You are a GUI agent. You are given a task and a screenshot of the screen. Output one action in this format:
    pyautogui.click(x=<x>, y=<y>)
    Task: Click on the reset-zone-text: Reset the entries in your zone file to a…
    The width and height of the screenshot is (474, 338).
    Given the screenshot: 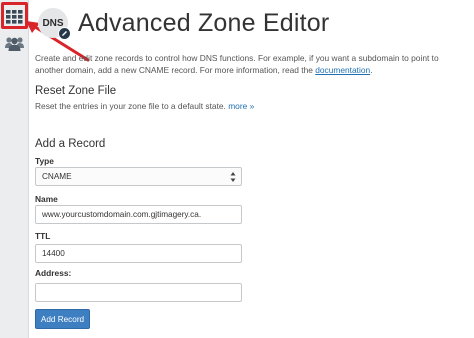 What is the action you would take?
    pyautogui.click(x=144, y=106)
    